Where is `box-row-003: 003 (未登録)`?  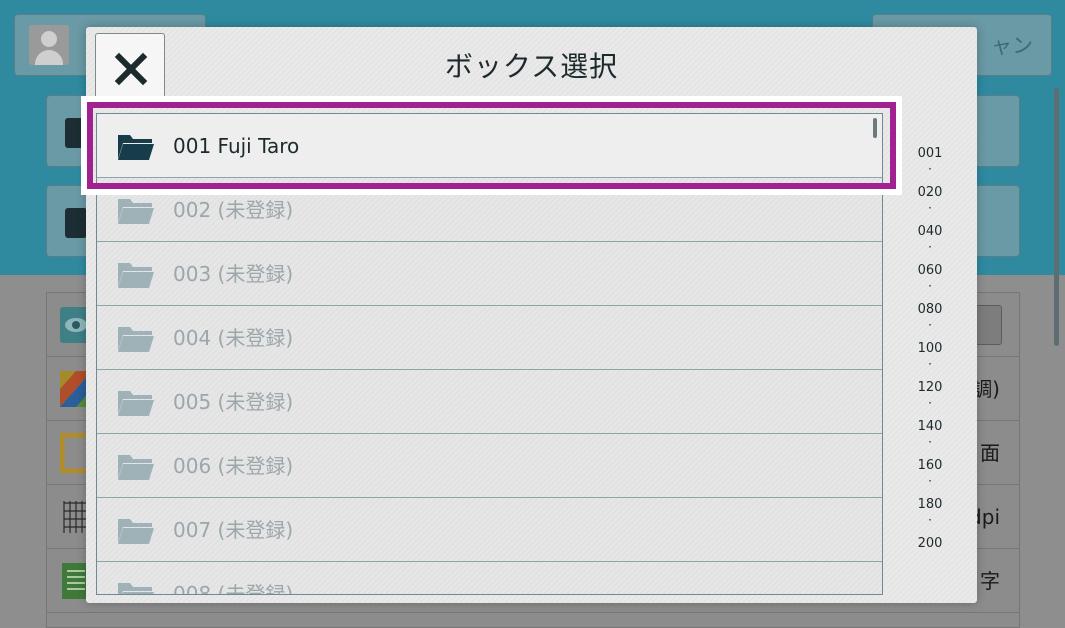 box-row-003: 003 (未登録) is located at coordinates (489, 274).